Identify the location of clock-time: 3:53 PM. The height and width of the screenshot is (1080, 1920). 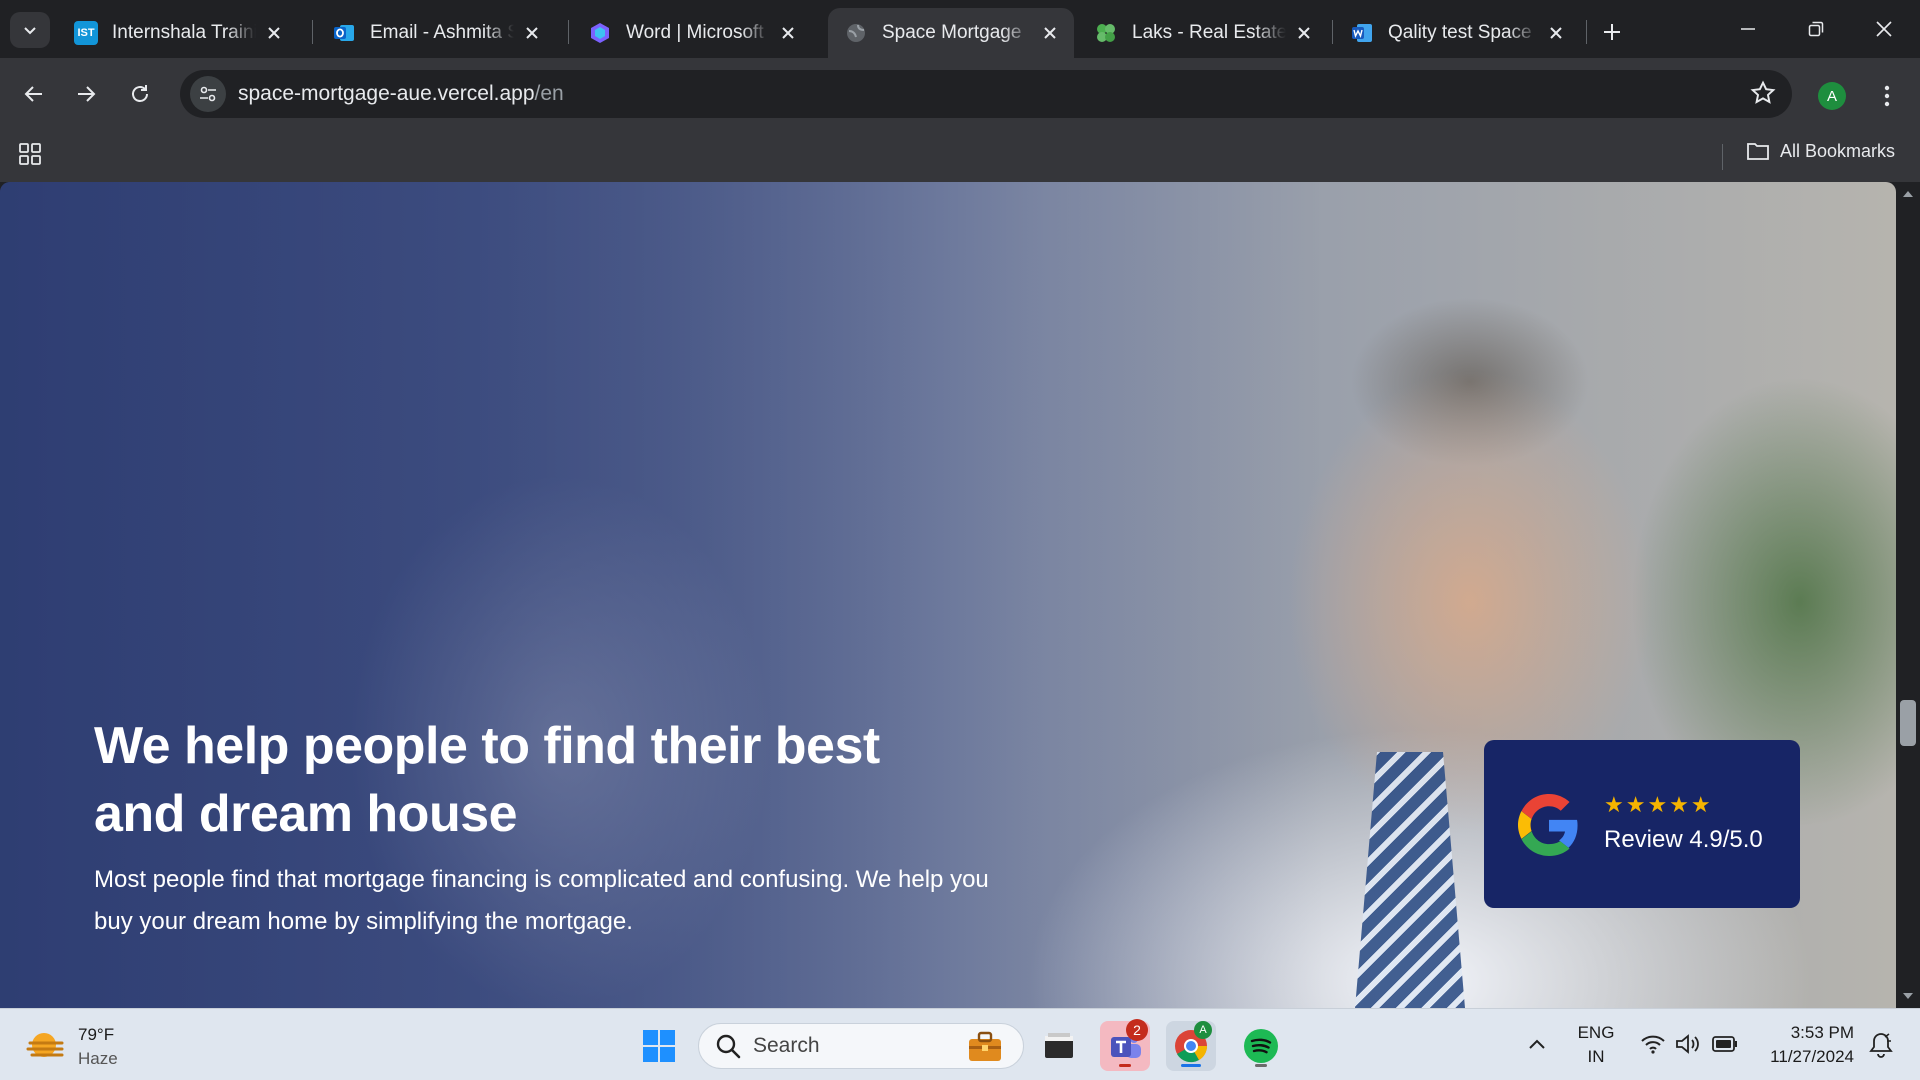
(1822, 1032).